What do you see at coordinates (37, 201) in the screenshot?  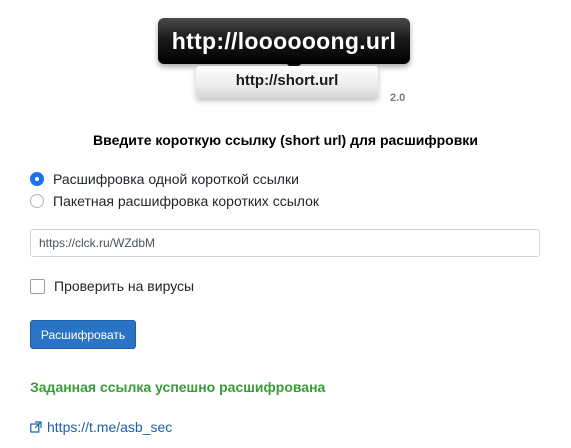 I see `radio-batch-control` at bounding box center [37, 201].